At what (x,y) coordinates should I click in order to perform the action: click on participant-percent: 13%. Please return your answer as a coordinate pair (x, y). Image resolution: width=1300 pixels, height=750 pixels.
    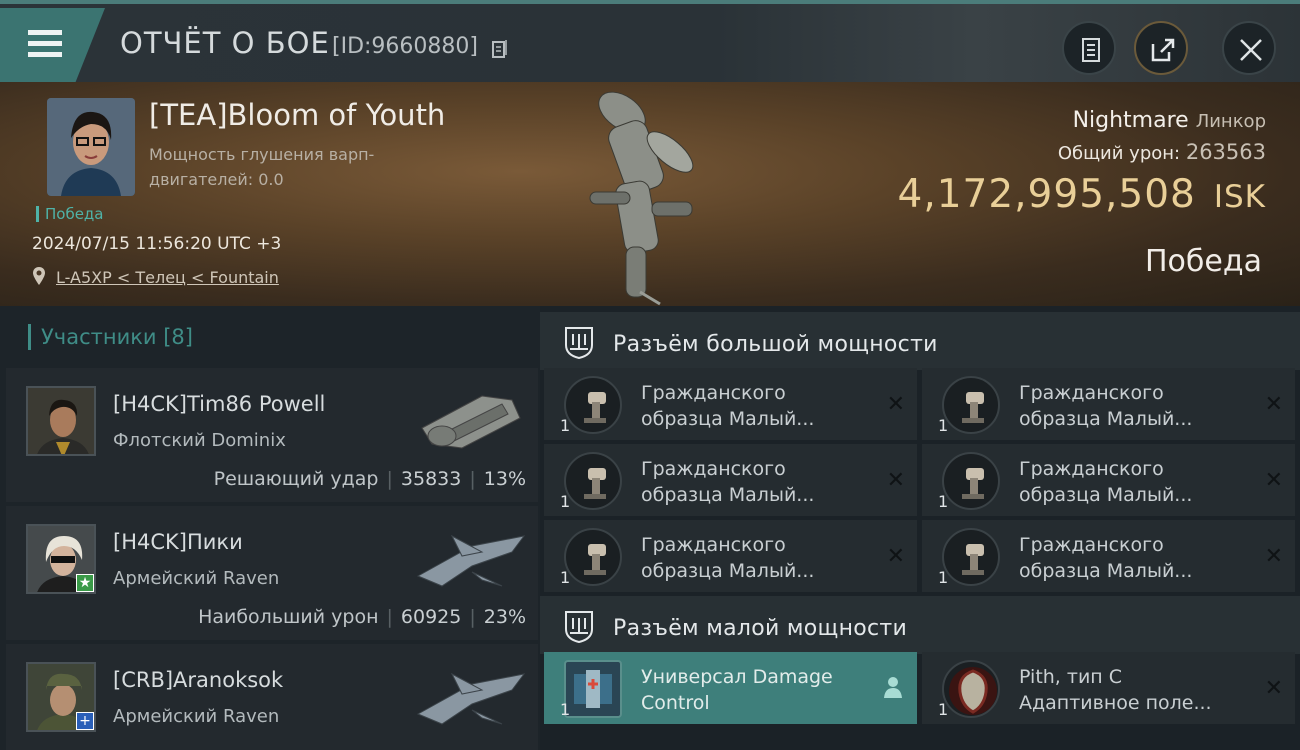
    Looking at the image, I should click on (504, 479).